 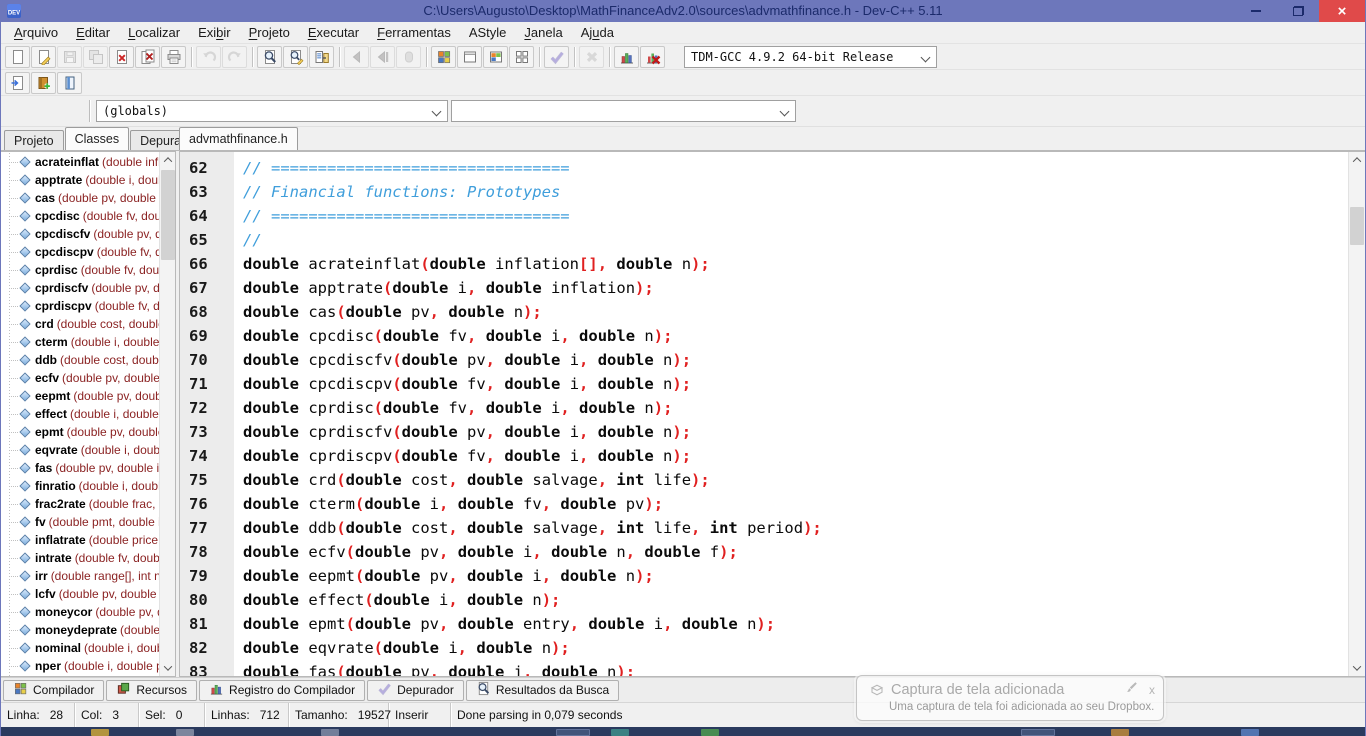 What do you see at coordinates (488, 32) in the screenshot?
I see `menu-astyle: AStyle` at bounding box center [488, 32].